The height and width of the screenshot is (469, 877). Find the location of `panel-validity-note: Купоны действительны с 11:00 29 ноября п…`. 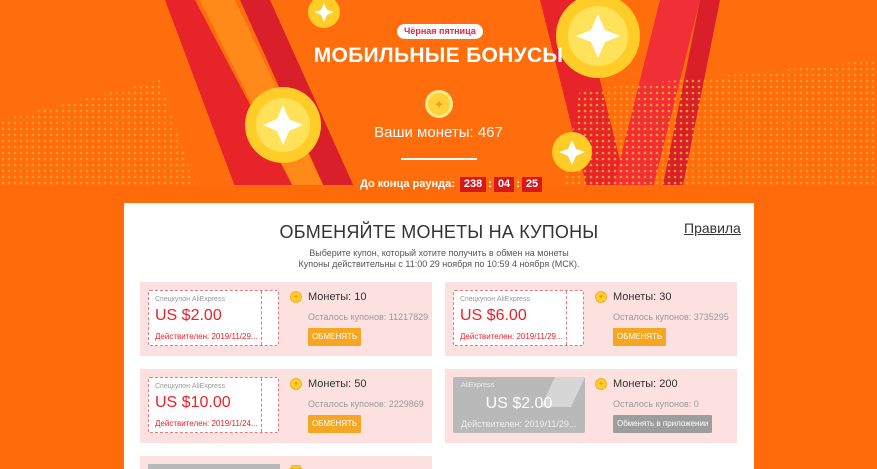

panel-validity-note: Купоны действительны с 11:00 29 ноября п… is located at coordinates (439, 264).